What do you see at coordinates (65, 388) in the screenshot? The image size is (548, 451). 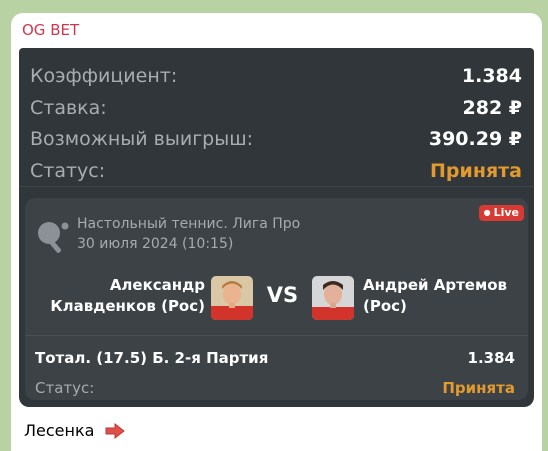 I see `event-status-label: Статус:` at bounding box center [65, 388].